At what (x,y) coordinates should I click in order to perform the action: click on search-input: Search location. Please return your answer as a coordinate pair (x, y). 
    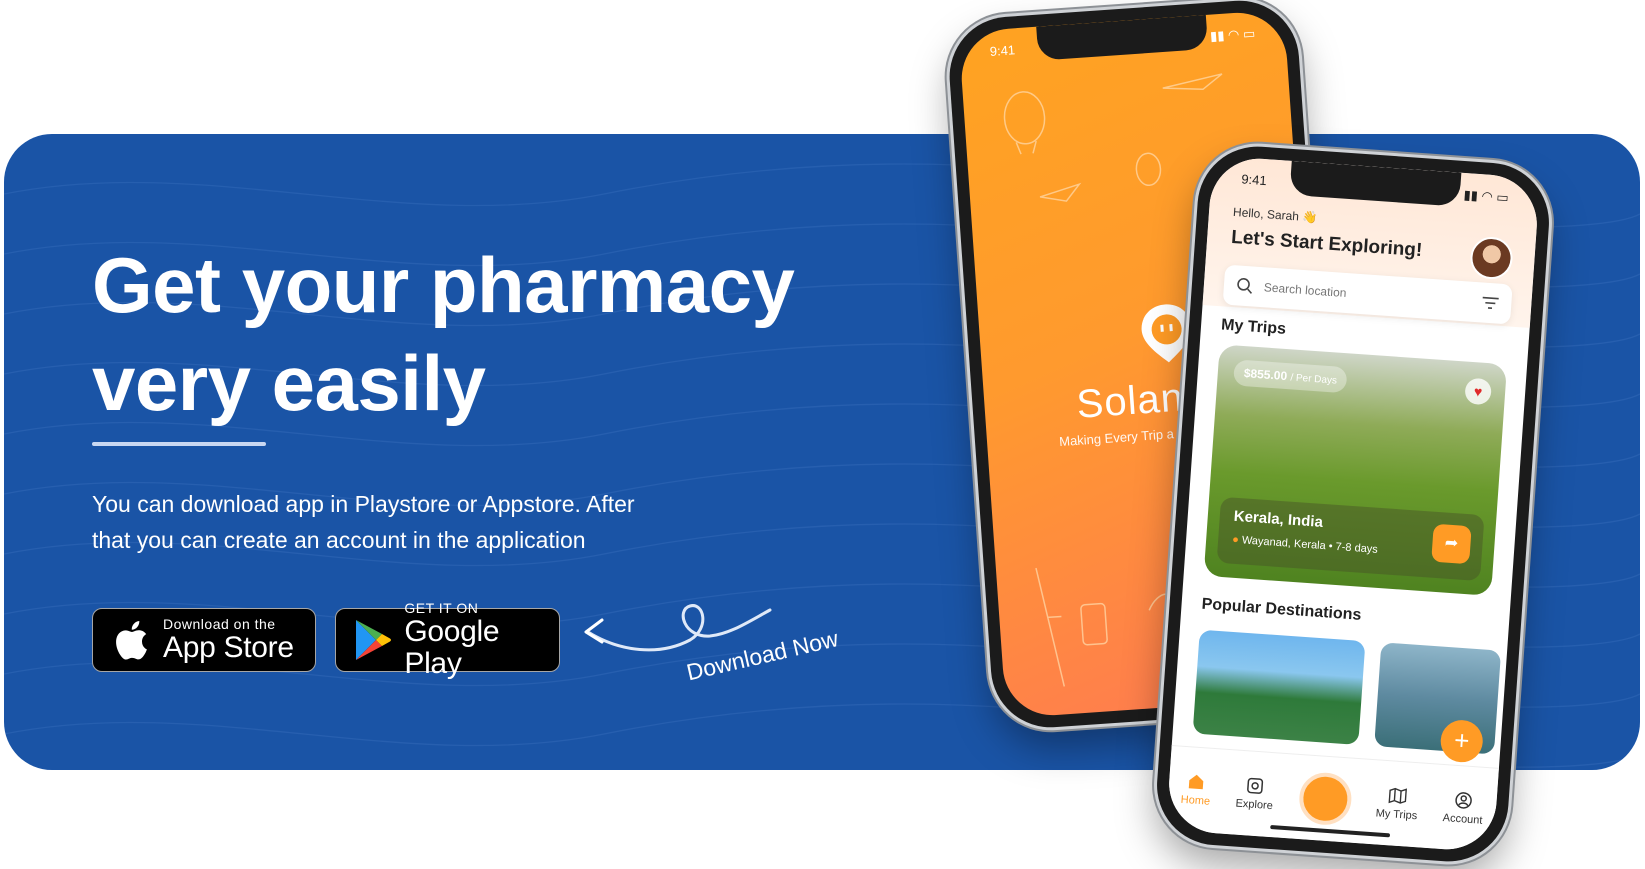
    Looking at the image, I should click on (1372, 294).